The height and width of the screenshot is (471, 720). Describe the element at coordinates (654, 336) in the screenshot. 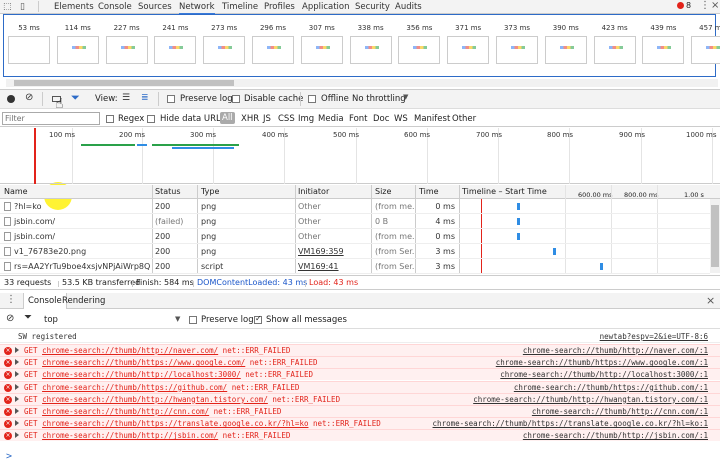

I see `console-info-source: newtab?espv=2&ie=UTF-8:6` at that location.